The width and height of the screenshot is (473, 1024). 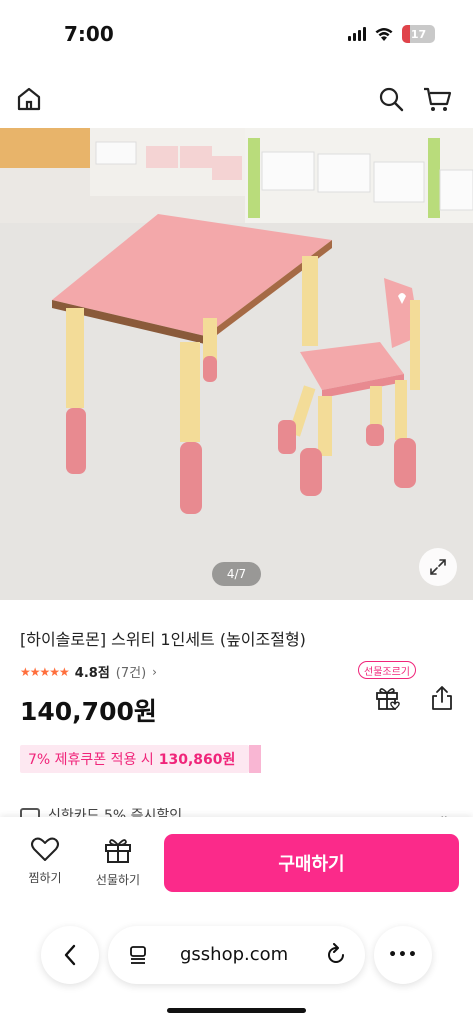 I want to click on battery-level: 17, so click(x=418, y=34).